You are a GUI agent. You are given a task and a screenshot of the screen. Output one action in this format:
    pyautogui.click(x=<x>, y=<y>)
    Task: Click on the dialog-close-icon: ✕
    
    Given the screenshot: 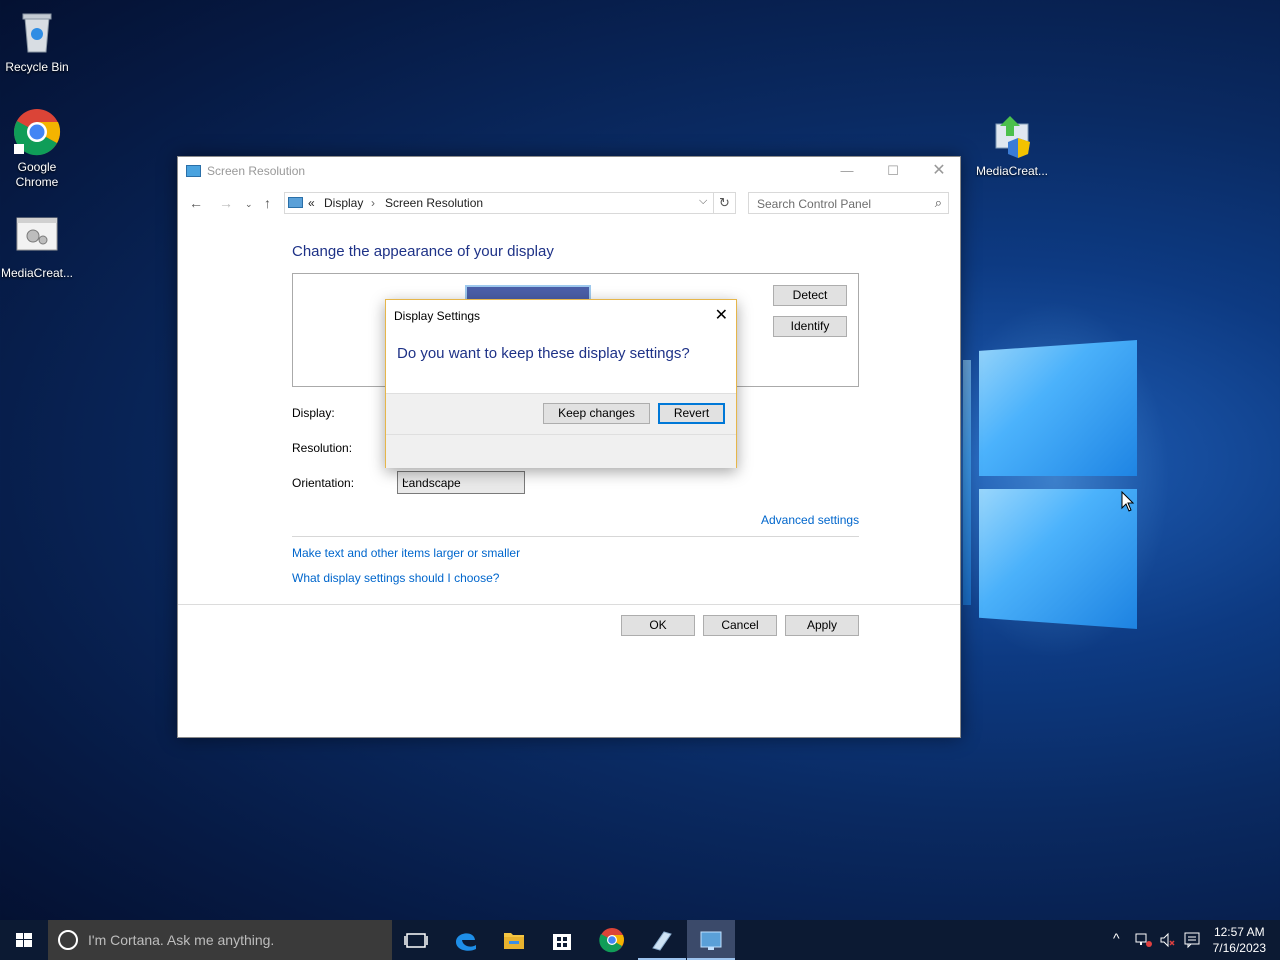 What is the action you would take?
    pyautogui.click(x=721, y=315)
    